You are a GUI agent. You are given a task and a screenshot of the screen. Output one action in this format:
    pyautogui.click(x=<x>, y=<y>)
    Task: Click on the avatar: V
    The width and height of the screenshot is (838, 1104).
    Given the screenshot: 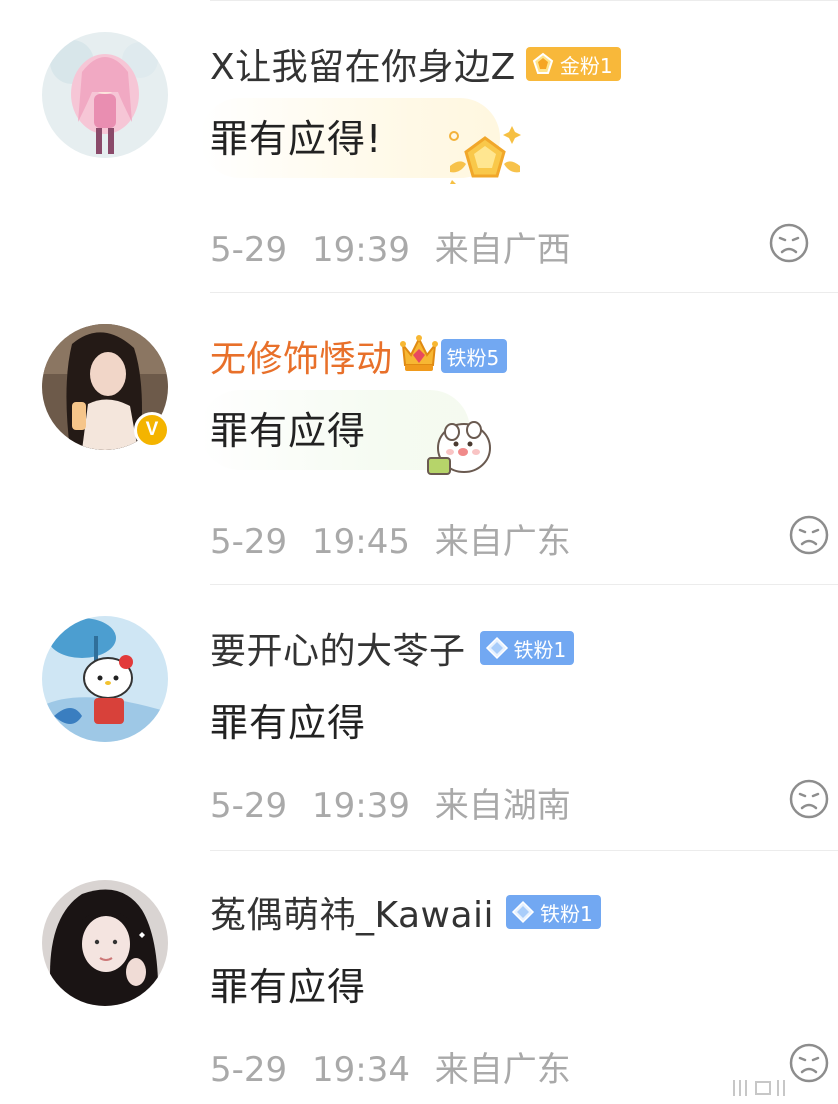 What is the action you would take?
    pyautogui.click(x=106, y=387)
    